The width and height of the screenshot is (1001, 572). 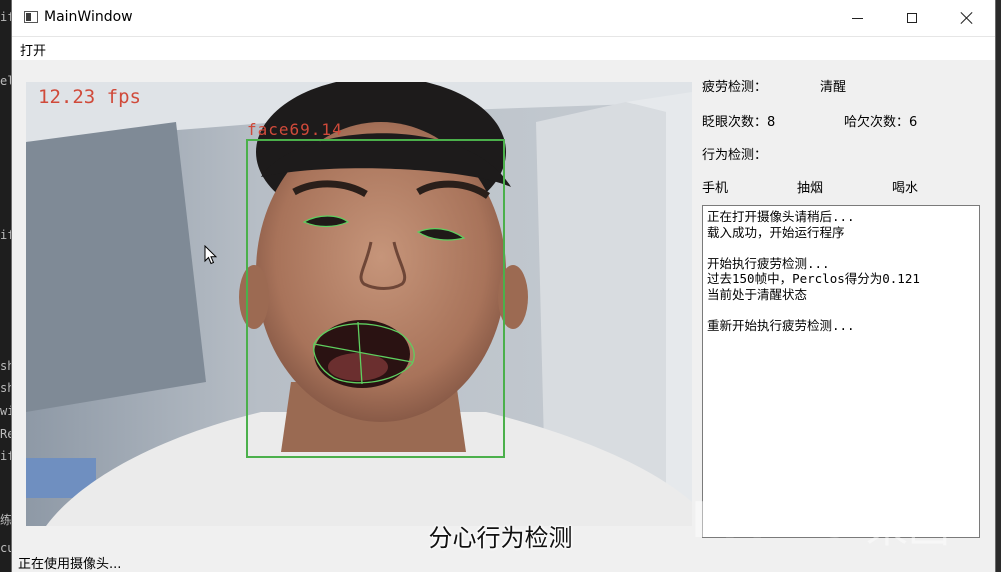 I want to click on behavior-detection-label: 行为检测：, so click(x=735, y=155).